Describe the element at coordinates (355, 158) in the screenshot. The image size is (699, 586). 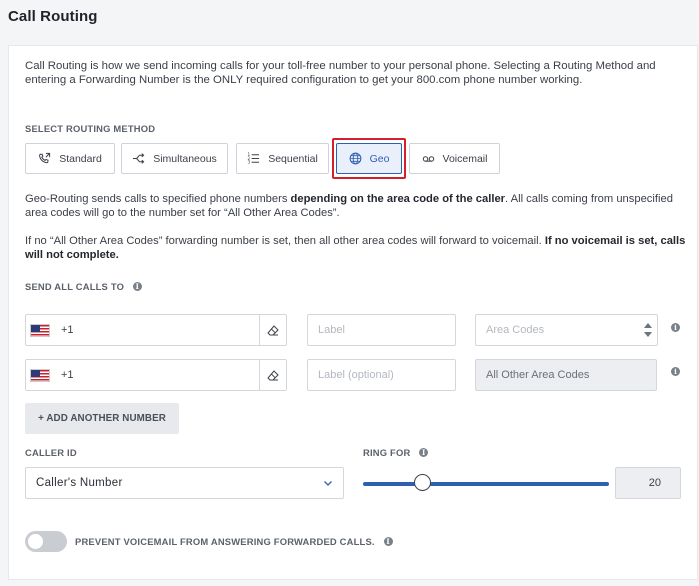
I see `globe-icon` at that location.